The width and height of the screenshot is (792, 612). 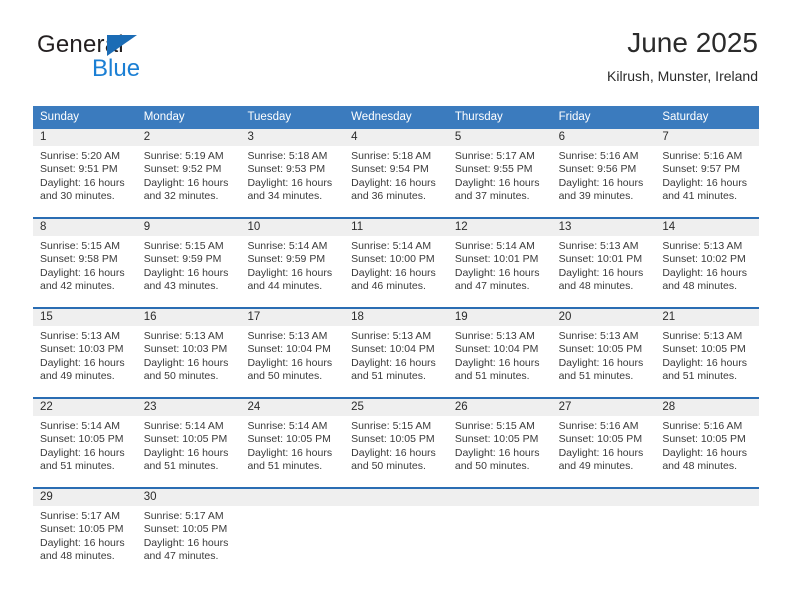 What do you see at coordinates (292, 497) in the screenshot?
I see `day-number` at bounding box center [292, 497].